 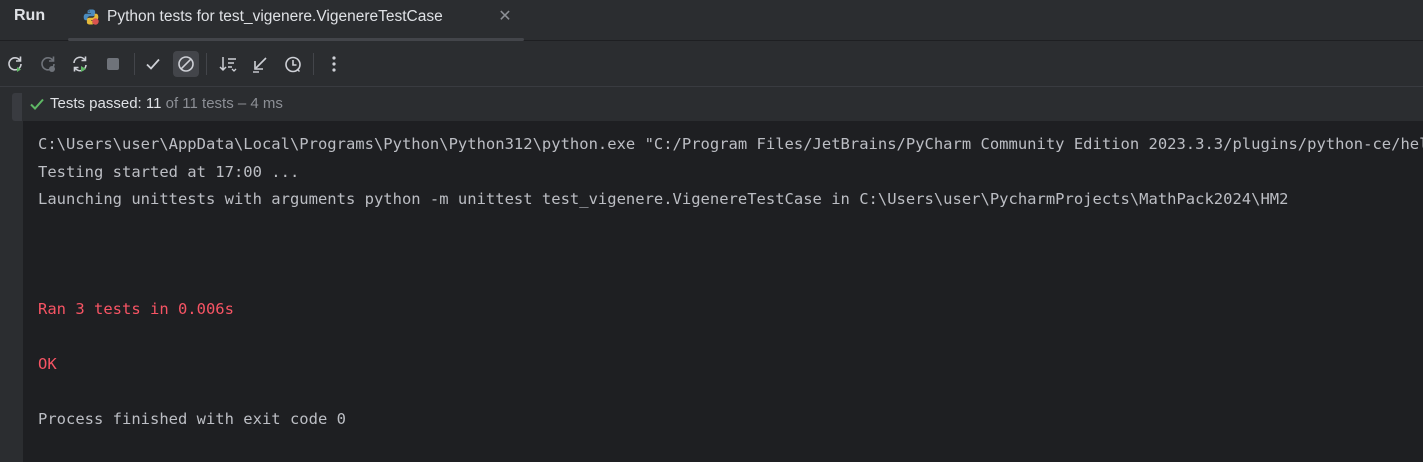 I want to click on console-line: Process finished with exit code 0, so click(x=192, y=419).